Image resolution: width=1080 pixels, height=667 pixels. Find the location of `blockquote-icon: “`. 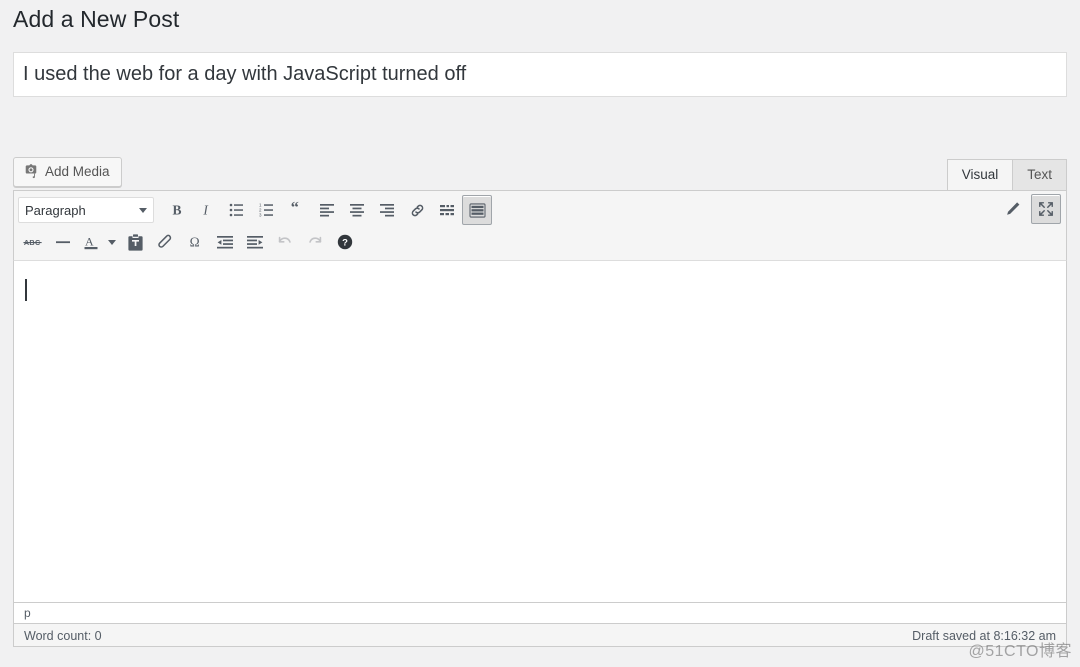

blockquote-icon: “ is located at coordinates (297, 210).